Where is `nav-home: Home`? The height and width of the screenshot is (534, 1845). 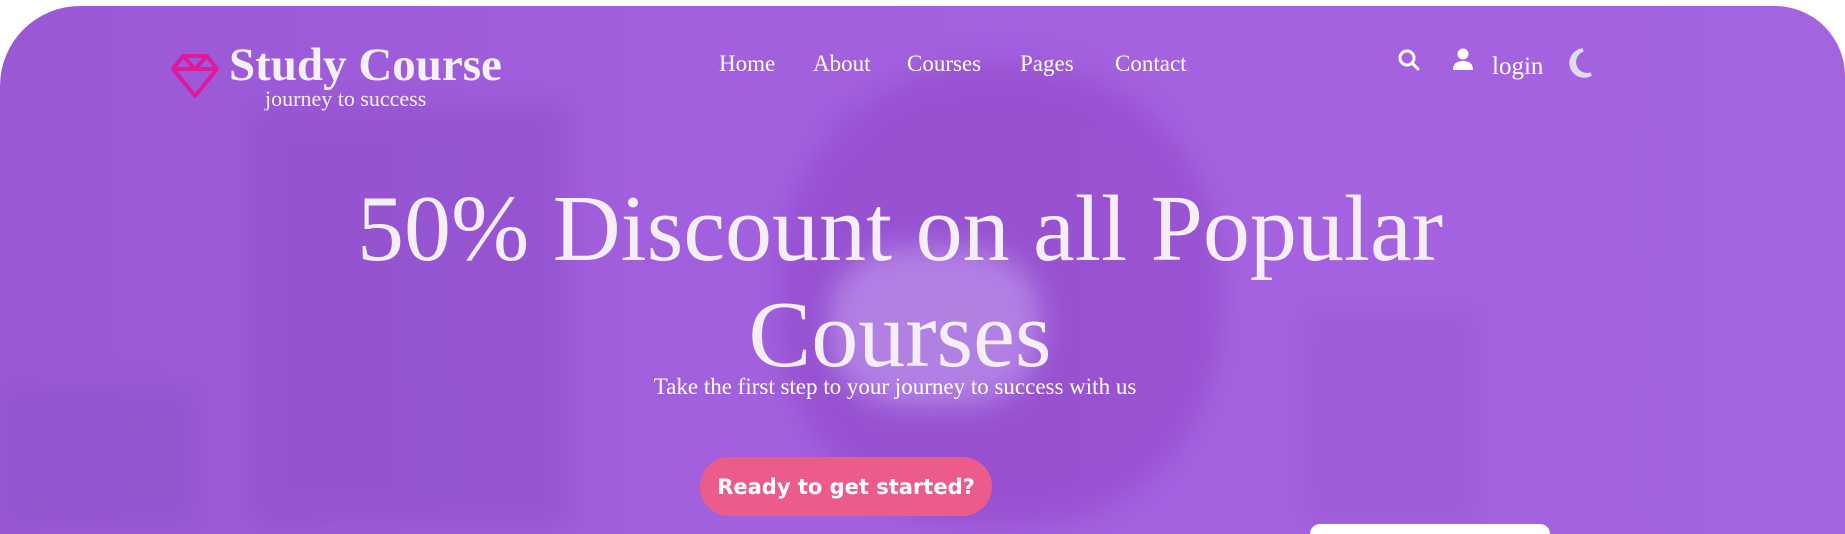
nav-home: Home is located at coordinates (747, 64).